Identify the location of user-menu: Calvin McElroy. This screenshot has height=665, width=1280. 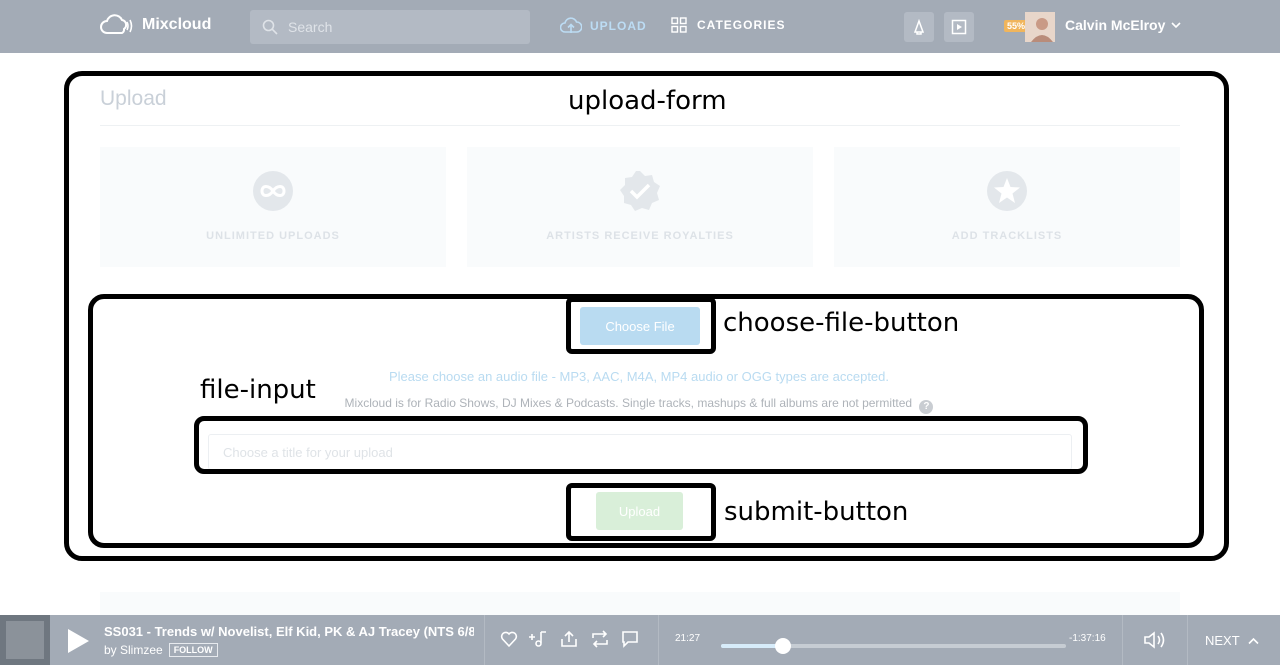
(1123, 25).